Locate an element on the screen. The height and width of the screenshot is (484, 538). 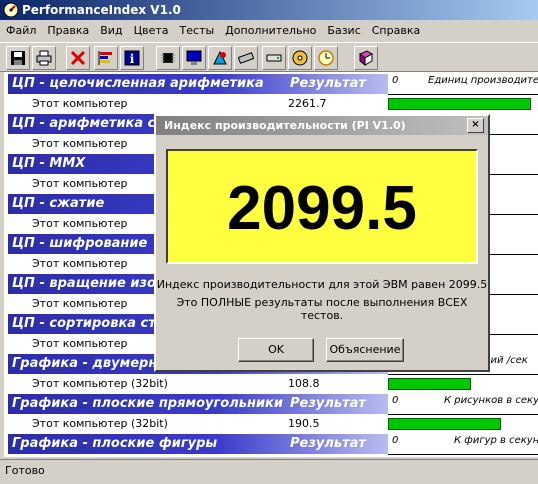
test-title: ЦП - целочисленная арифметика is located at coordinates (138, 83).